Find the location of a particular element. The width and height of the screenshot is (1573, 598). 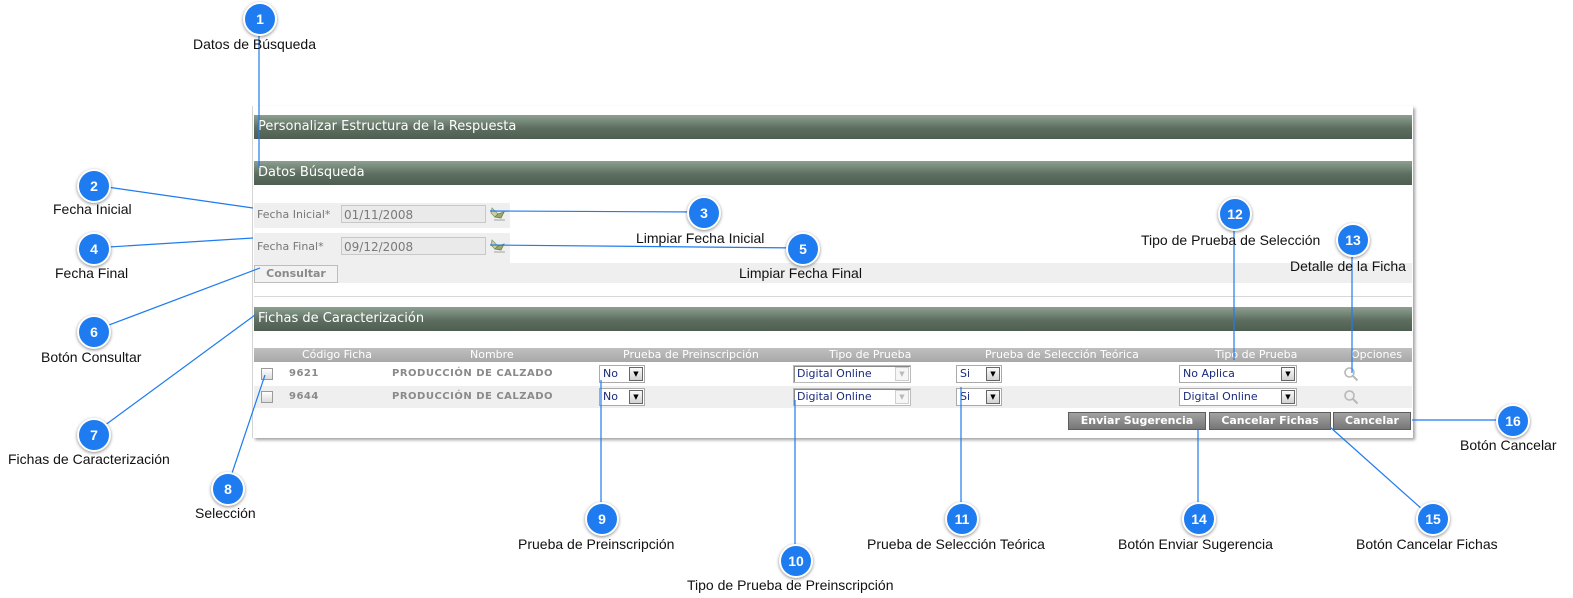

callout-badge-14: 14 is located at coordinates (1199, 519).